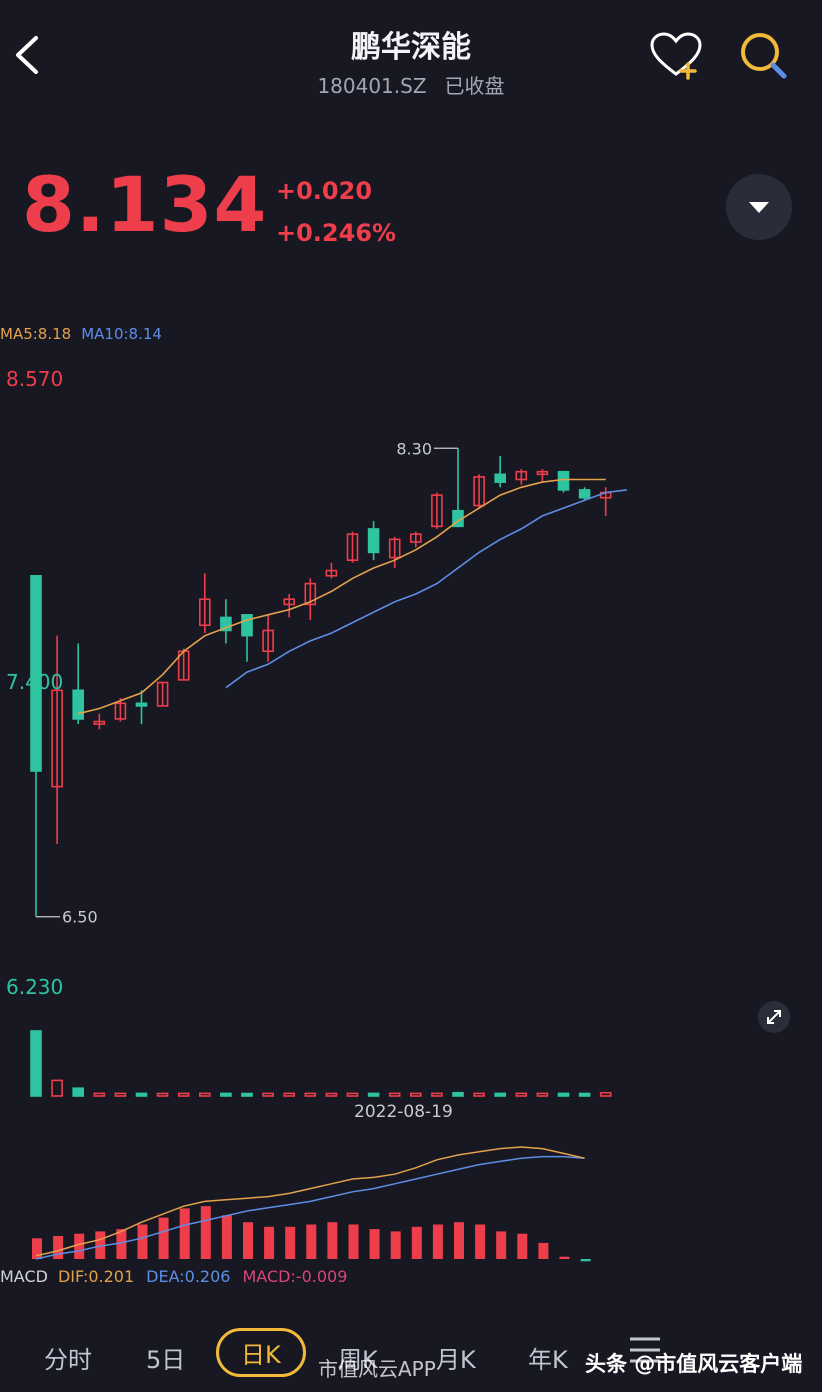 This screenshot has width=822, height=1392. Describe the element at coordinates (261, 1352) in the screenshot. I see `tab-daily-k: 日K` at that location.